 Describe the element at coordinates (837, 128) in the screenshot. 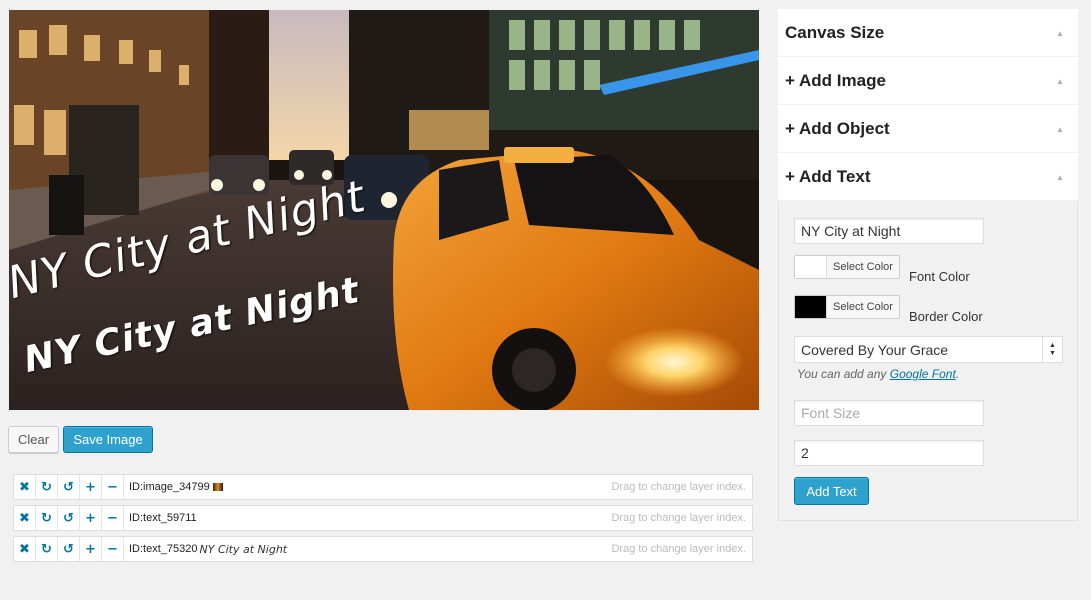

I see `section-title: + Add Object` at that location.